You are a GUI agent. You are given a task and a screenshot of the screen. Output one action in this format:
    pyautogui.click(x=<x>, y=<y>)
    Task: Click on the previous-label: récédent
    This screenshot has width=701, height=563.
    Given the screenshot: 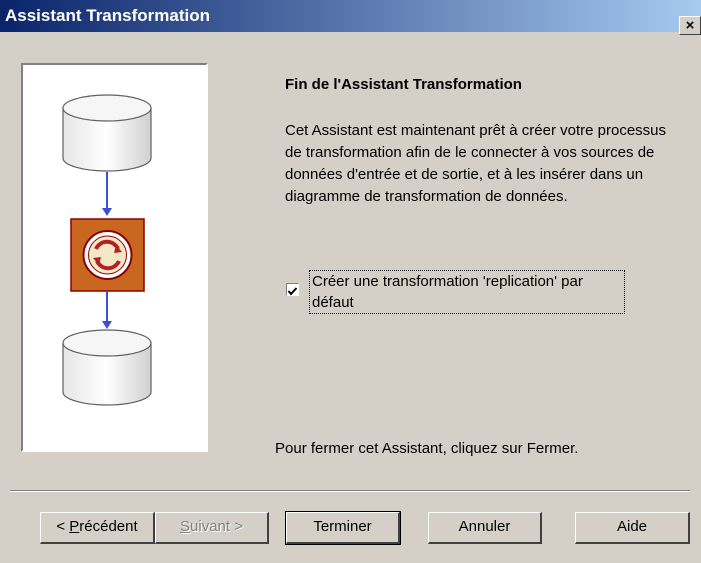 What is the action you would take?
    pyautogui.click(x=108, y=526)
    